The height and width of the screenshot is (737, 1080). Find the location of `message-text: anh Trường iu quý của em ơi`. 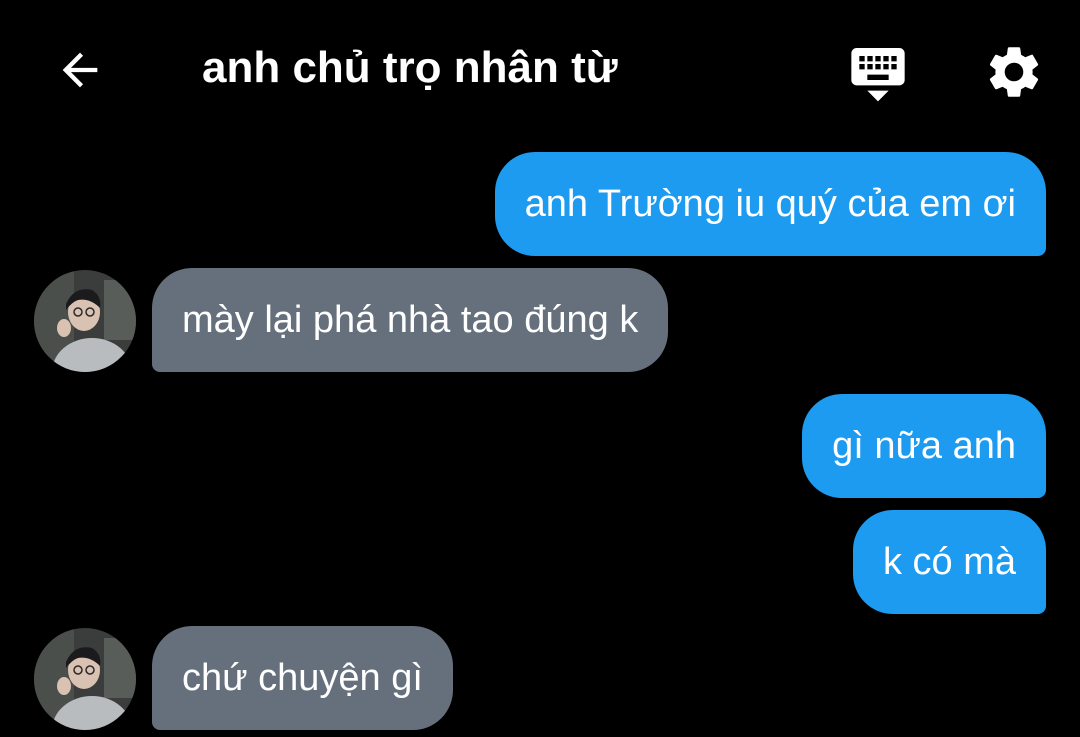

message-text: anh Trường iu quý của em ơi is located at coordinates (770, 203).